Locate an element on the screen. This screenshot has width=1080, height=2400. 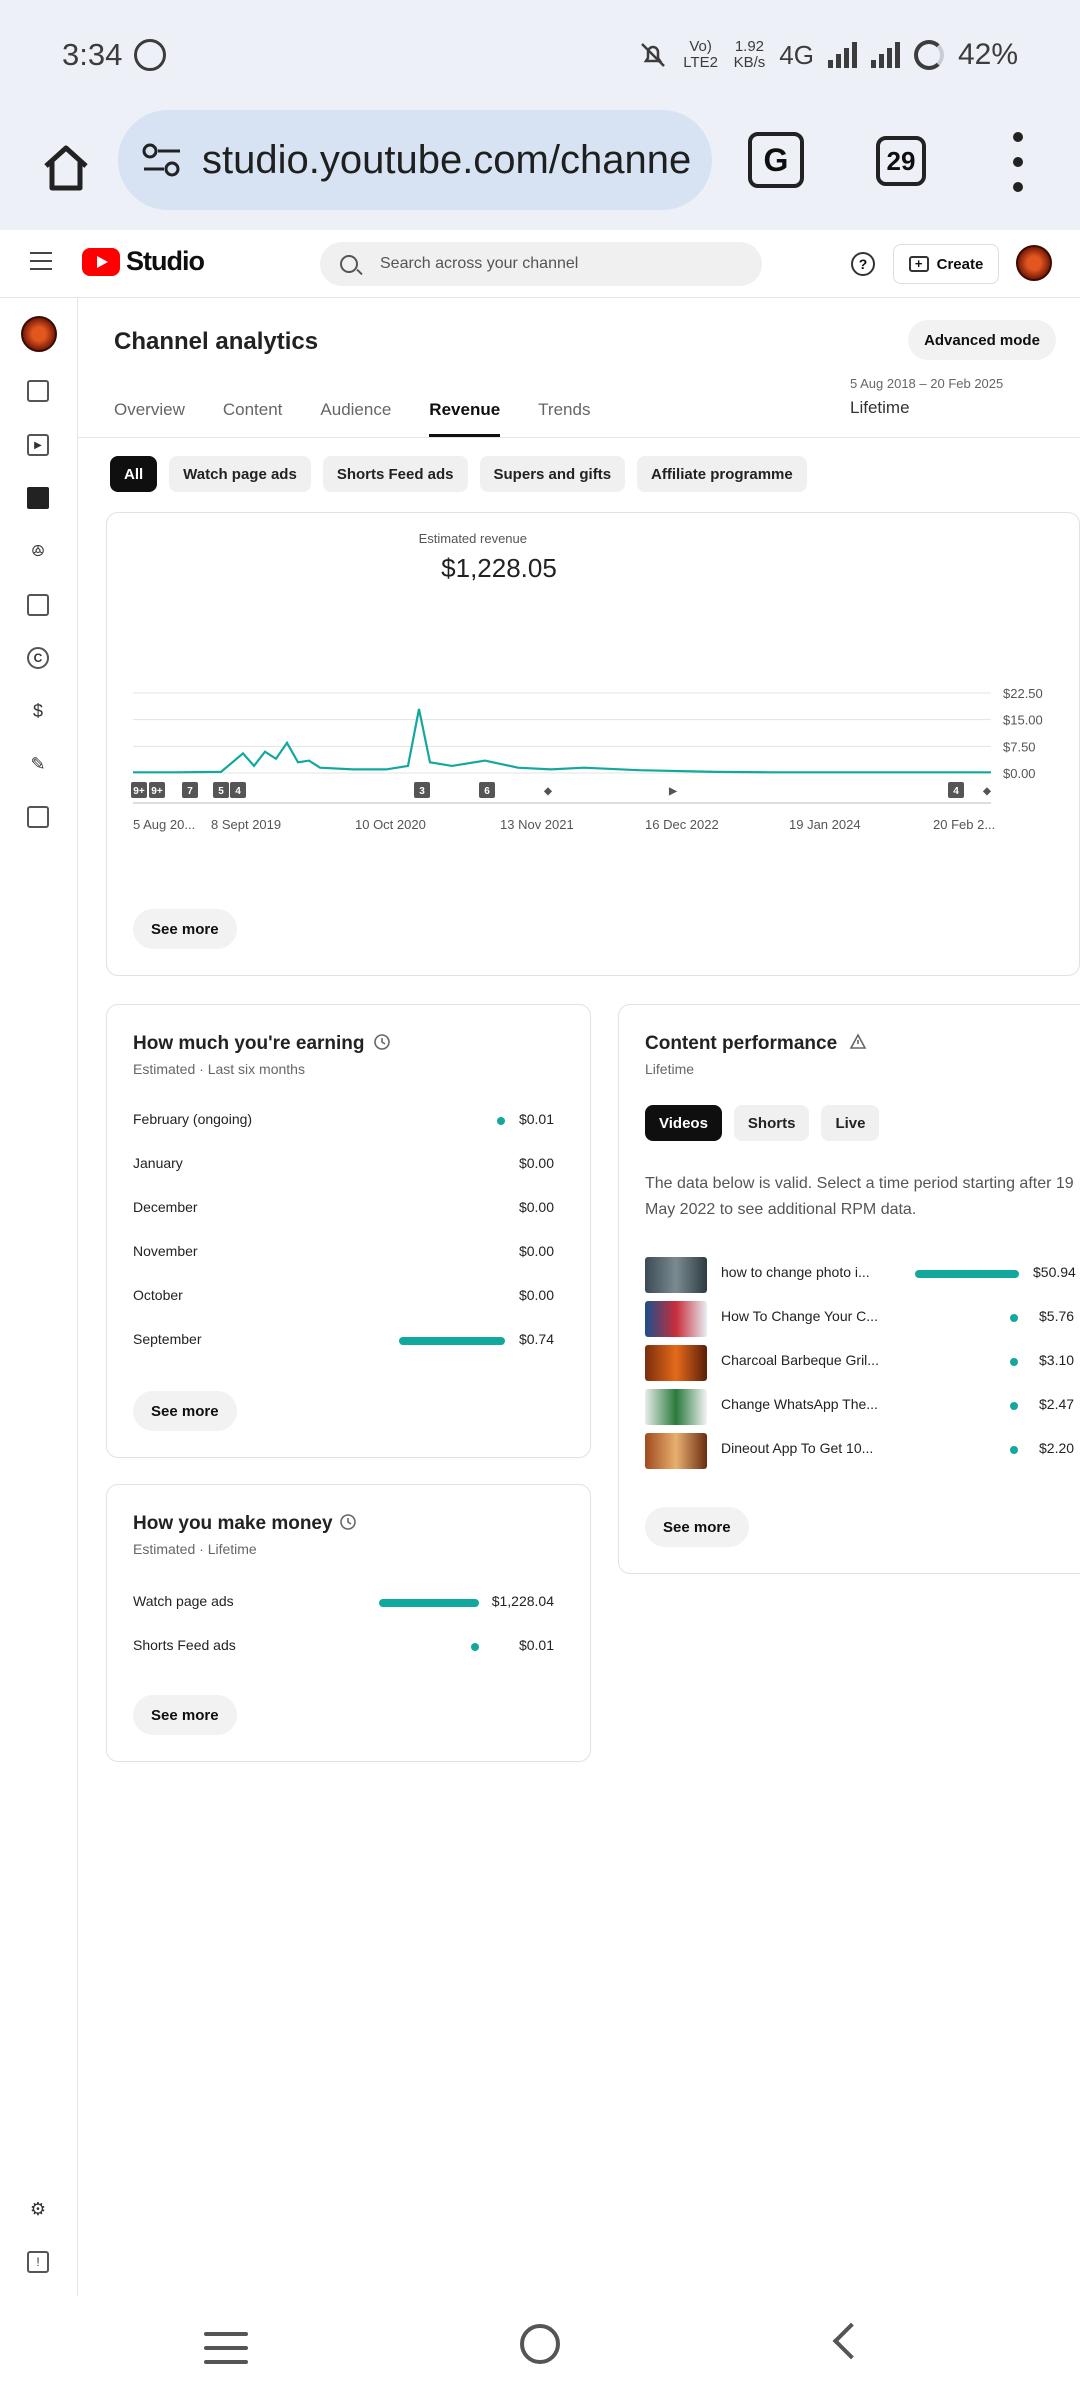
network-type: 4G is located at coordinates (796, 54).